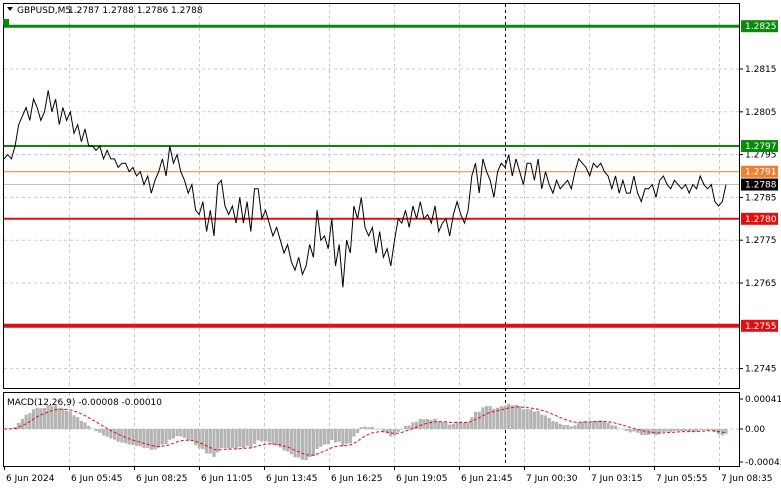 Image resolution: width=781 pixels, height=489 pixels. Describe the element at coordinates (761, 27) in the screenshot. I see `level-label-resistance-upper: 1.2825` at that location.